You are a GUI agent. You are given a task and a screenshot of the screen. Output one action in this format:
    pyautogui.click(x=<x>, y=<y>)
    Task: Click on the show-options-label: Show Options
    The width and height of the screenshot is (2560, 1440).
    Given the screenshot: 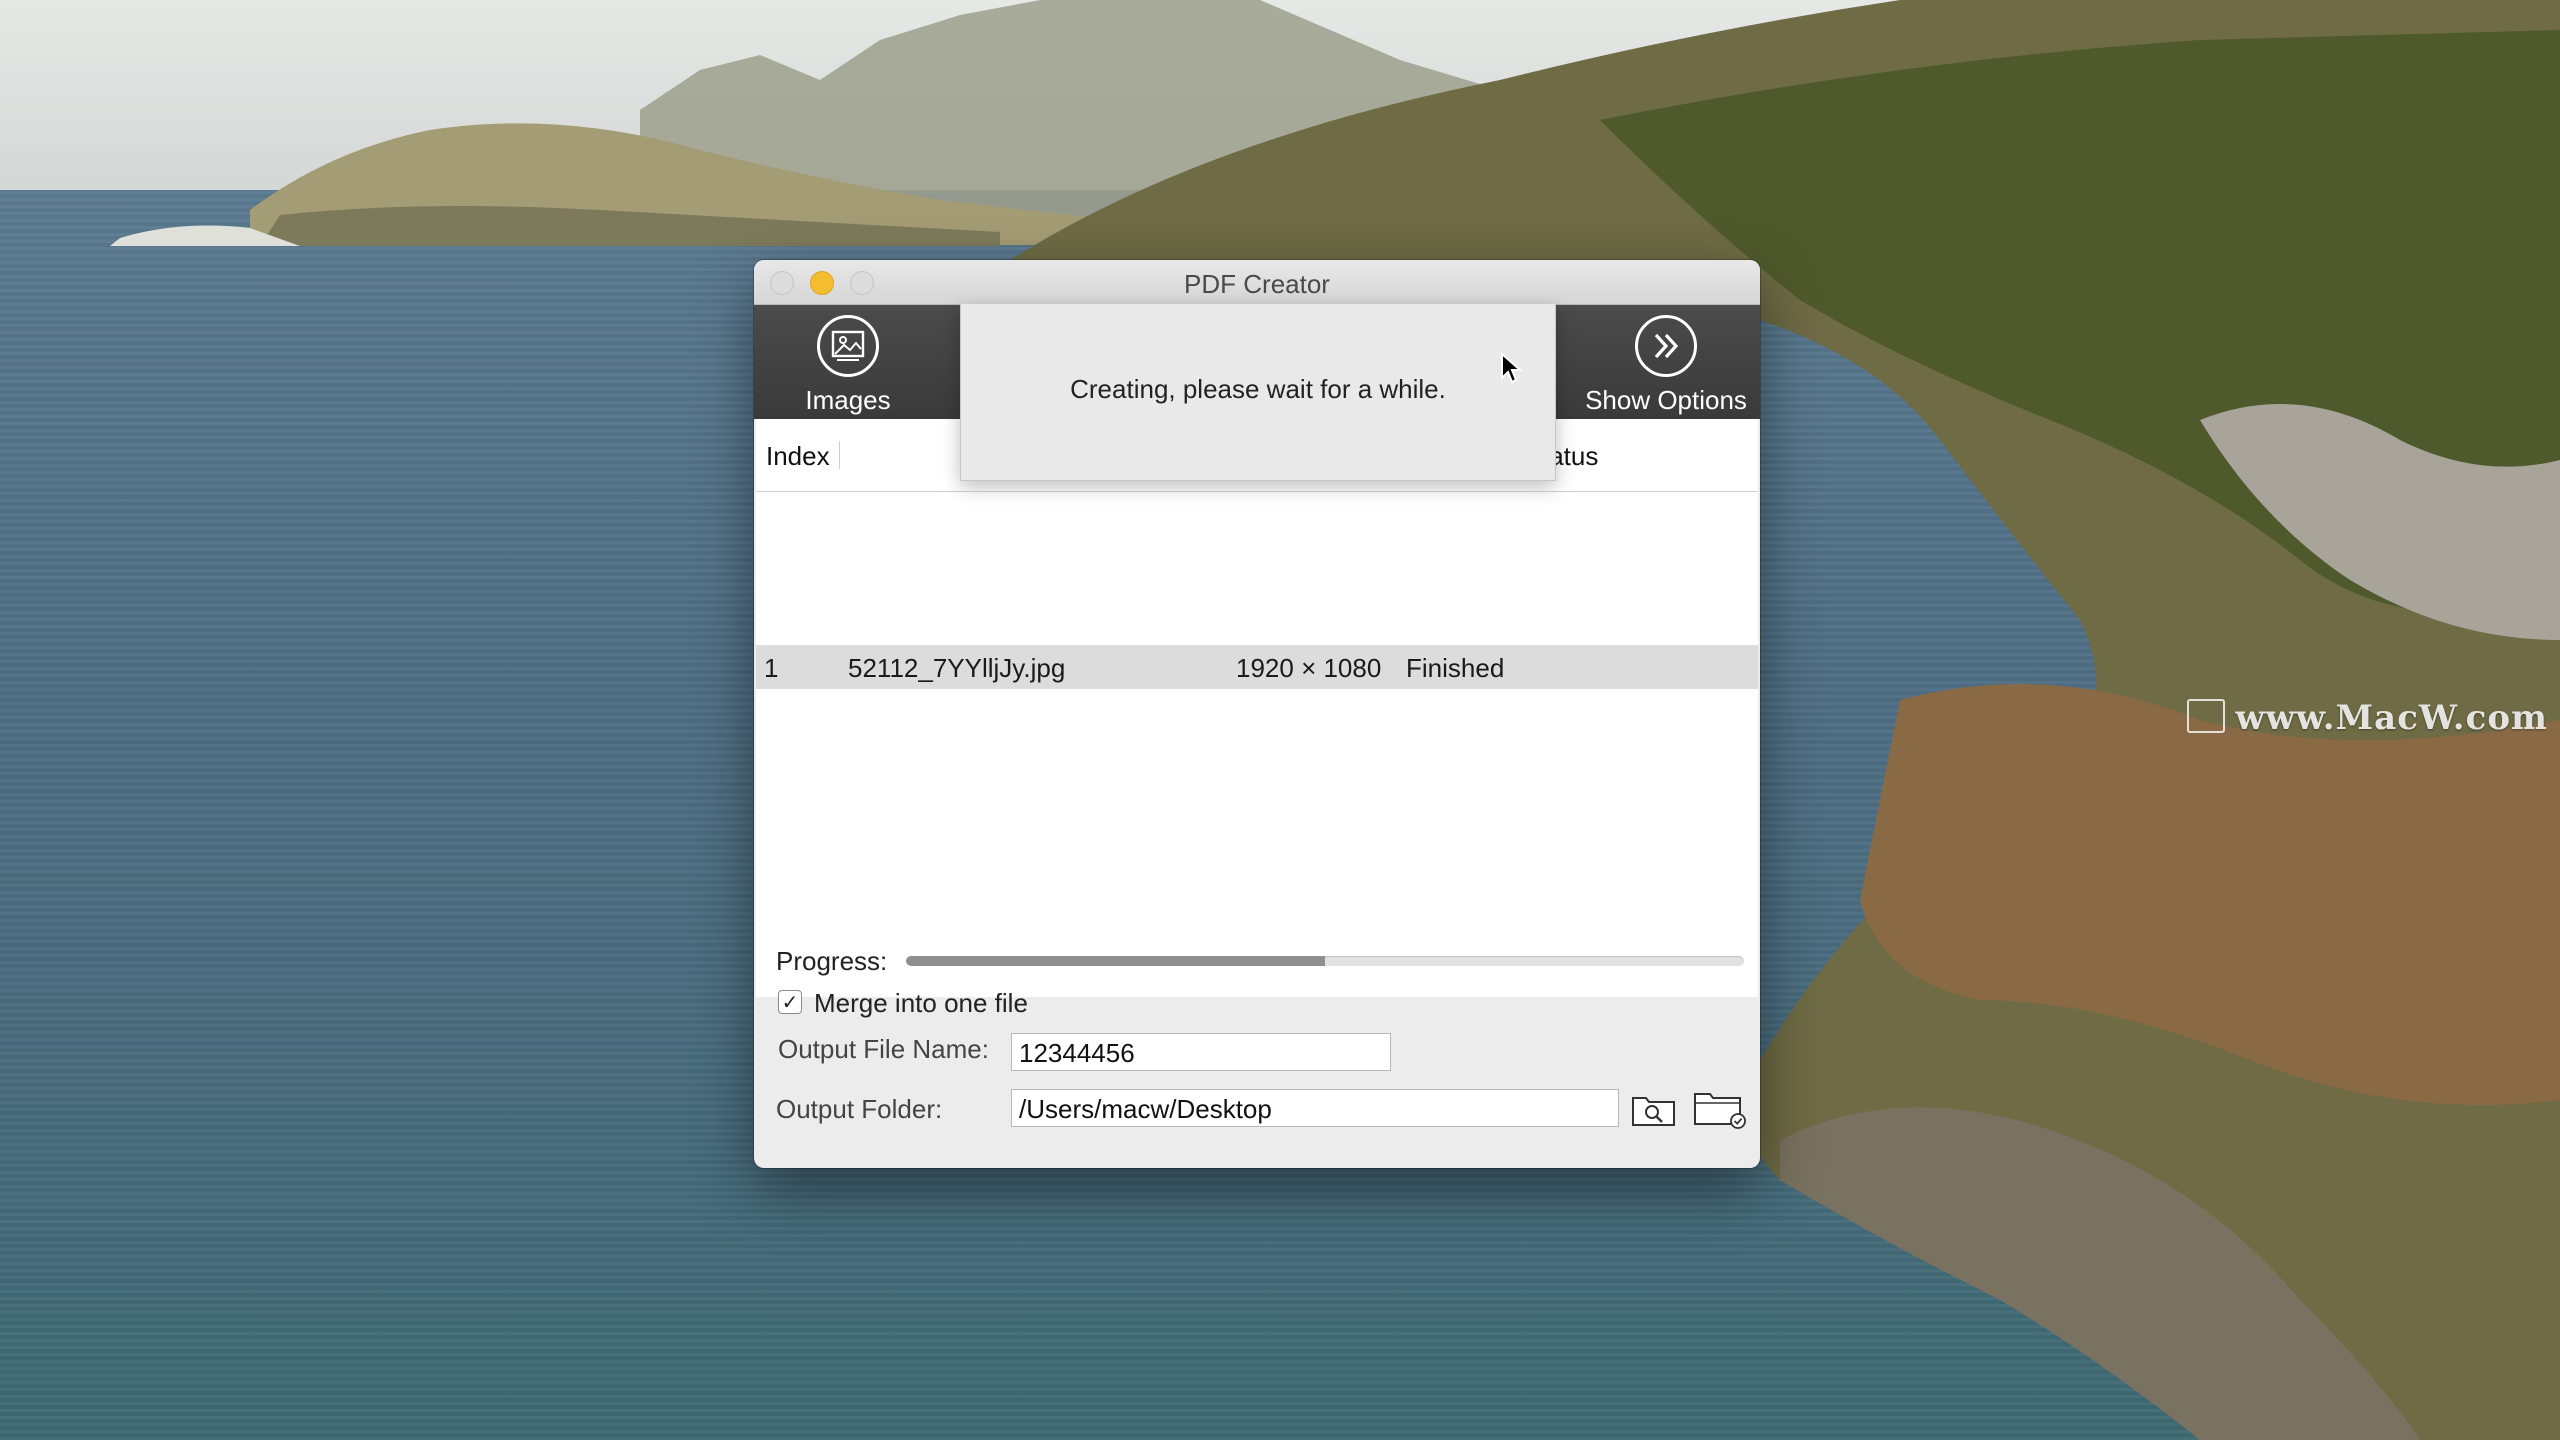 What is the action you would take?
    pyautogui.click(x=1666, y=400)
    